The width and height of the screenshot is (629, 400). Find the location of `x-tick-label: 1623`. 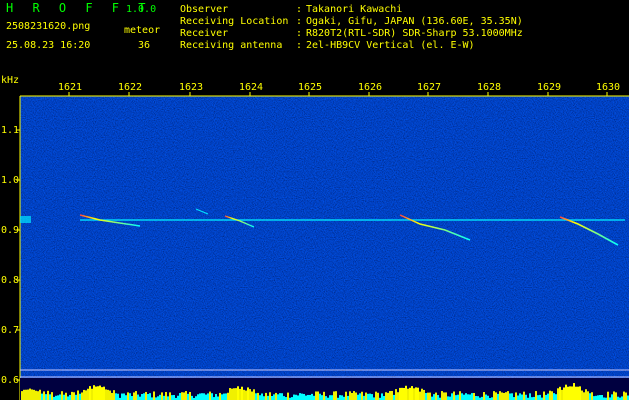

x-tick-label: 1623 is located at coordinates (191, 87).